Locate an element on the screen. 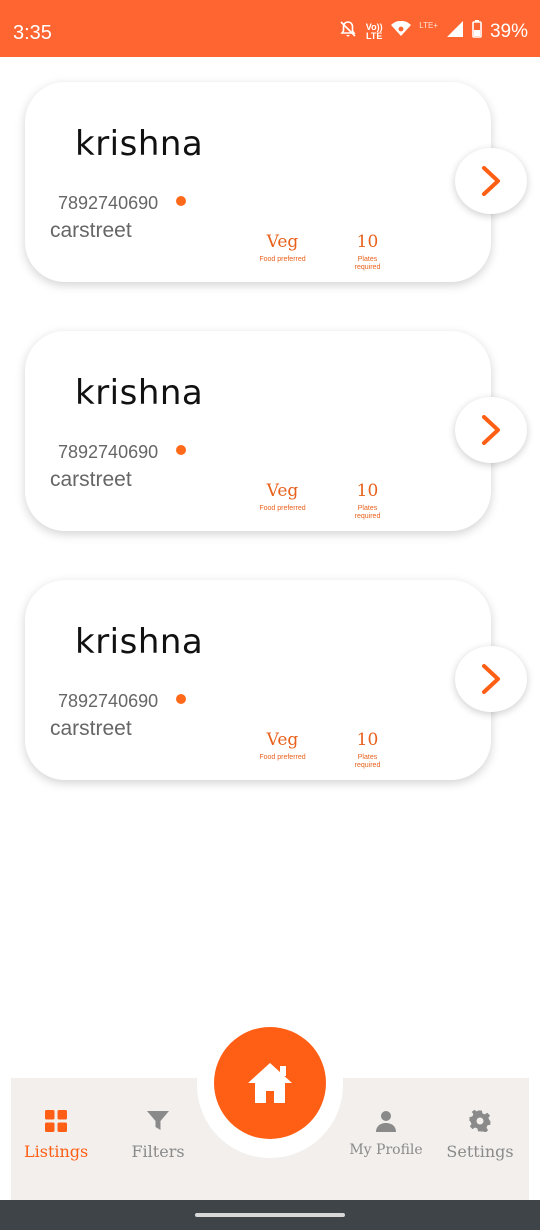 This screenshot has width=540, height=1230. lte-plus-label: LTE+ is located at coordinates (428, 25).